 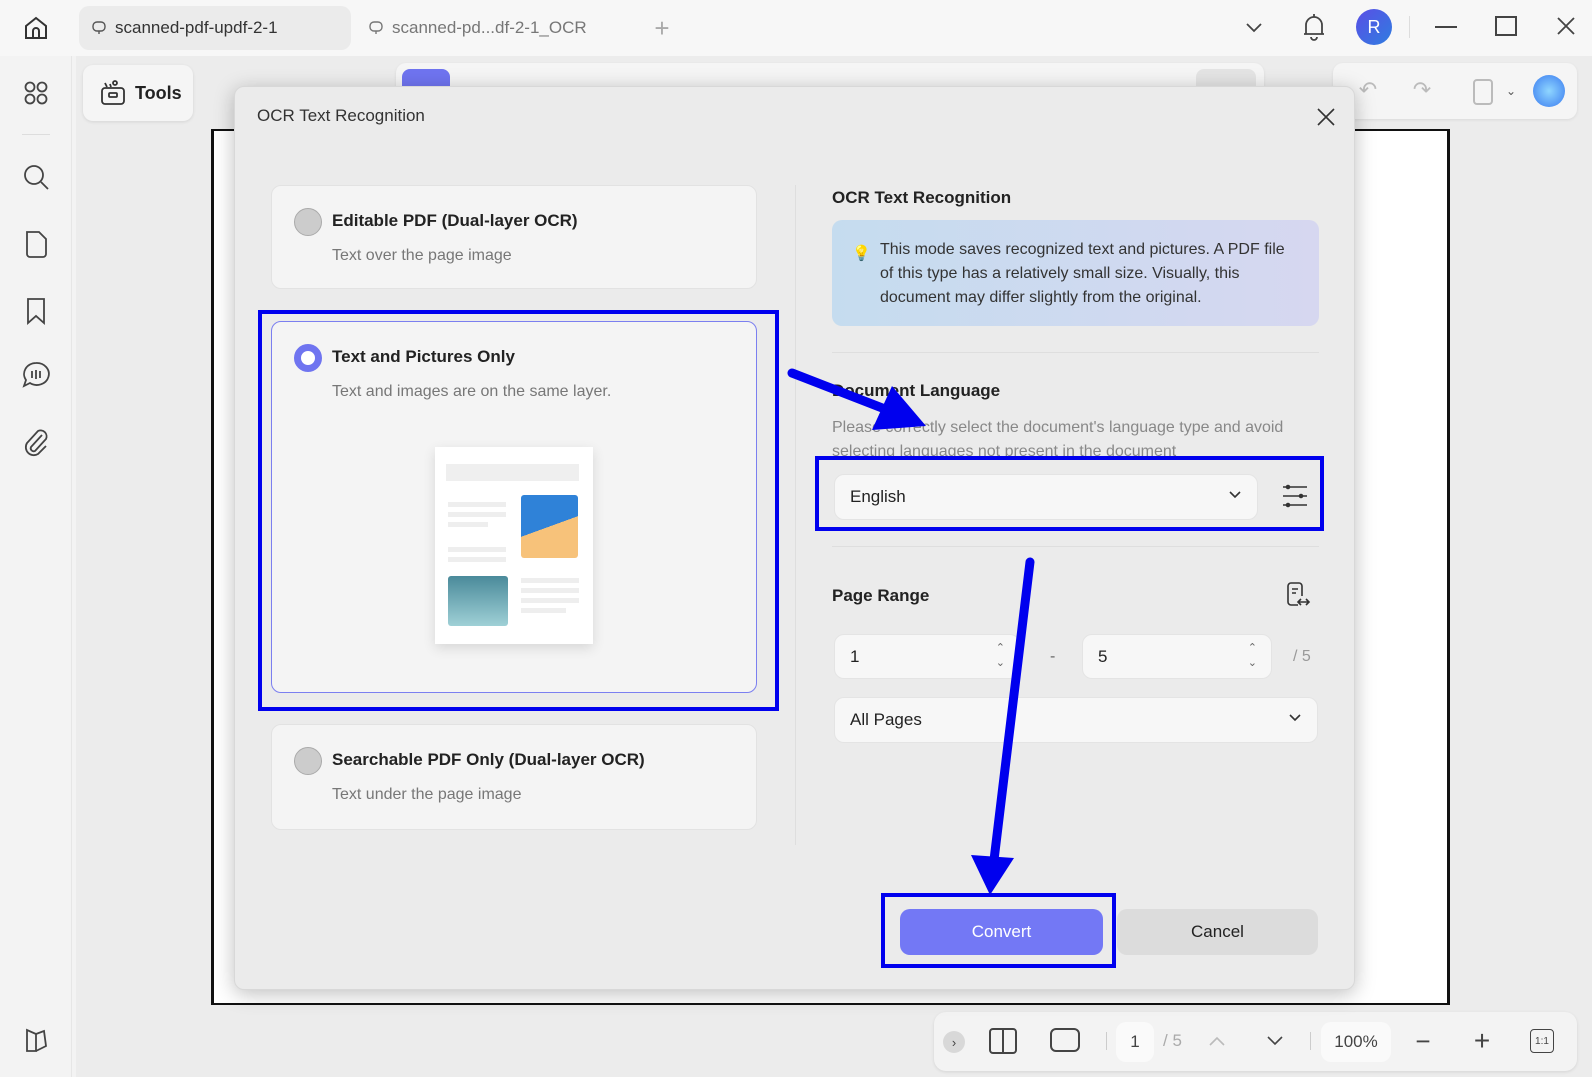 I want to click on arrow-to-language, so click(x=856, y=399).